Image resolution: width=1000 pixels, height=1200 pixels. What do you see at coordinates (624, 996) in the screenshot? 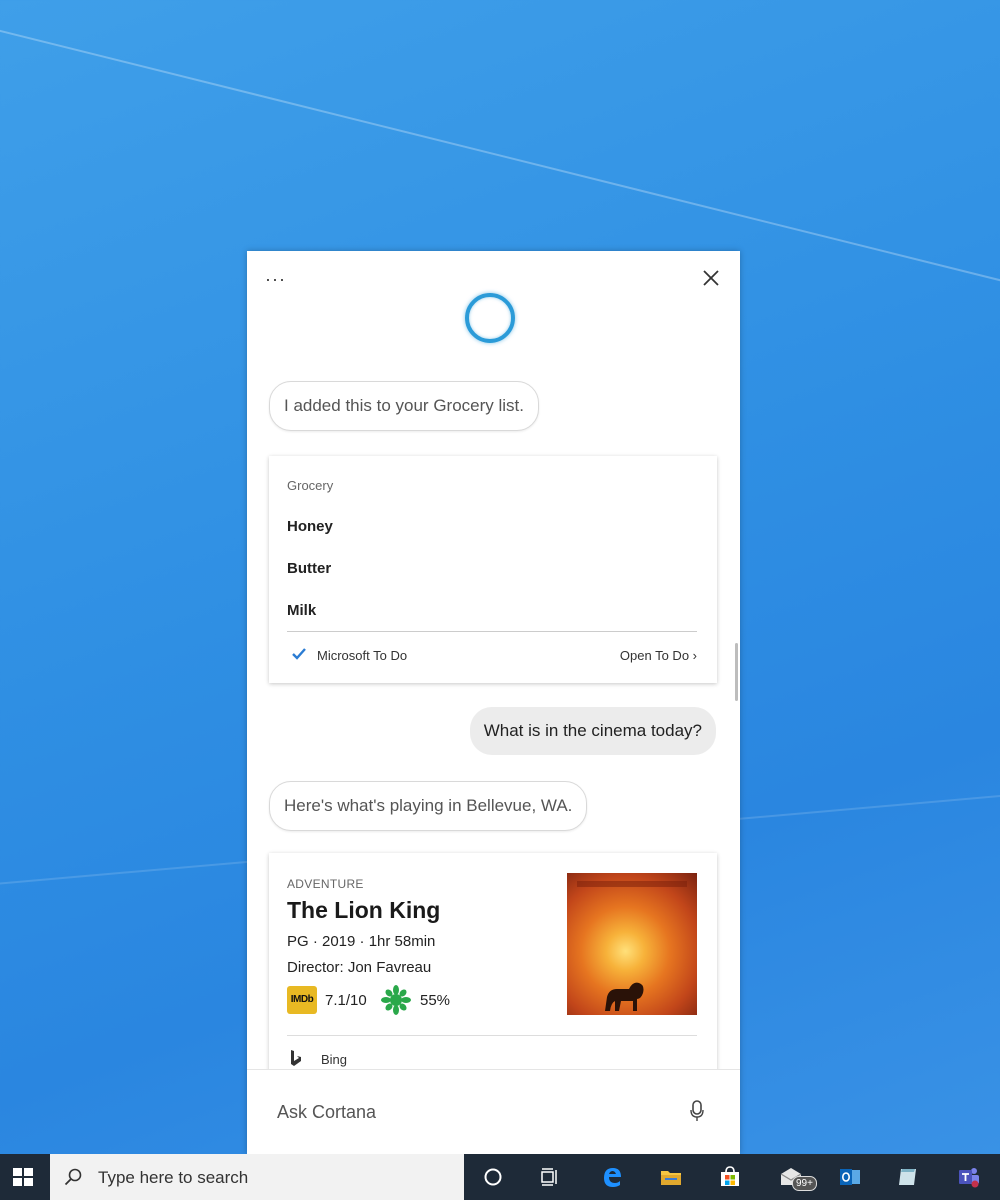
I see `lion-silhouette-icon` at bounding box center [624, 996].